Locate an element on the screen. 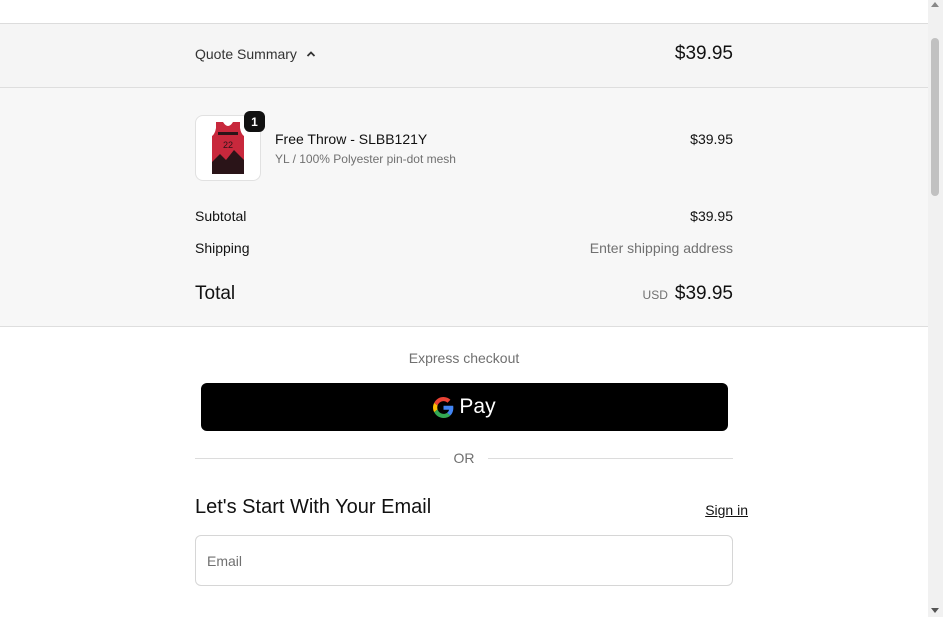 Image resolution: width=943 pixels, height=617 pixels. quote-summary-label: Quote Summary is located at coordinates (246, 54).